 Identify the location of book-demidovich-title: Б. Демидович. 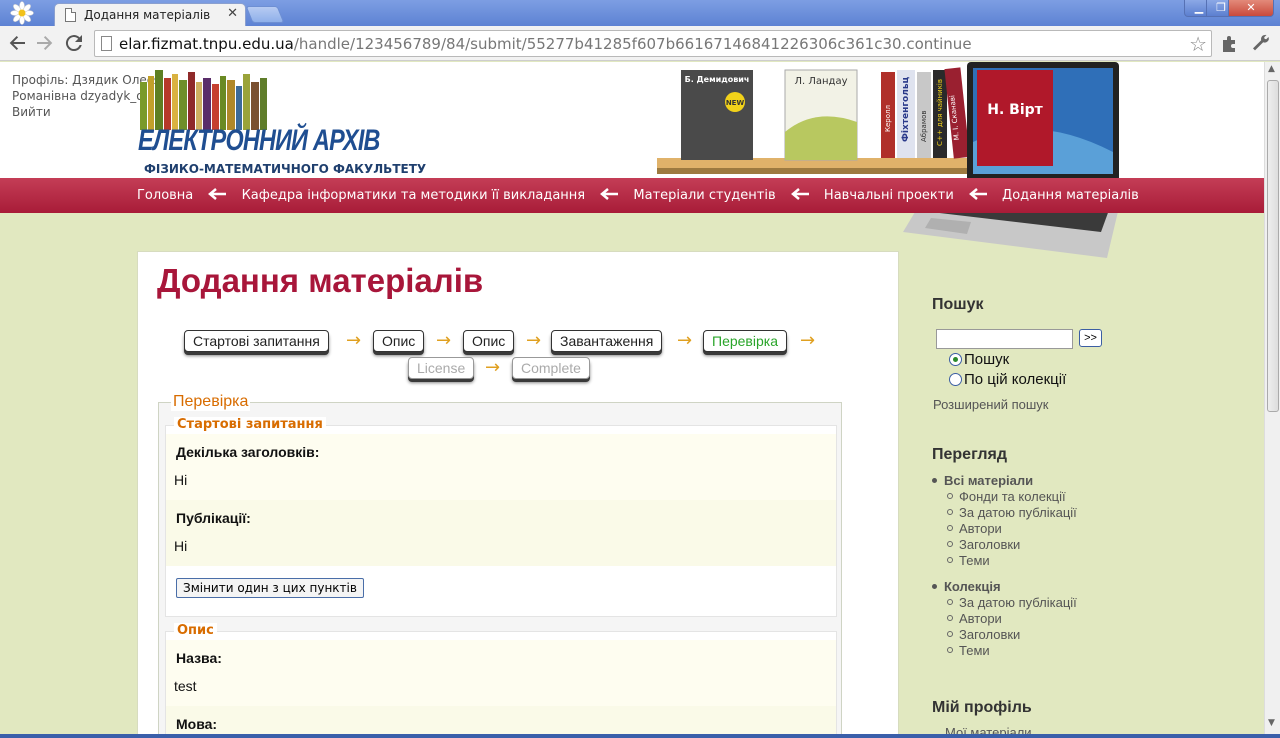
(717, 79).